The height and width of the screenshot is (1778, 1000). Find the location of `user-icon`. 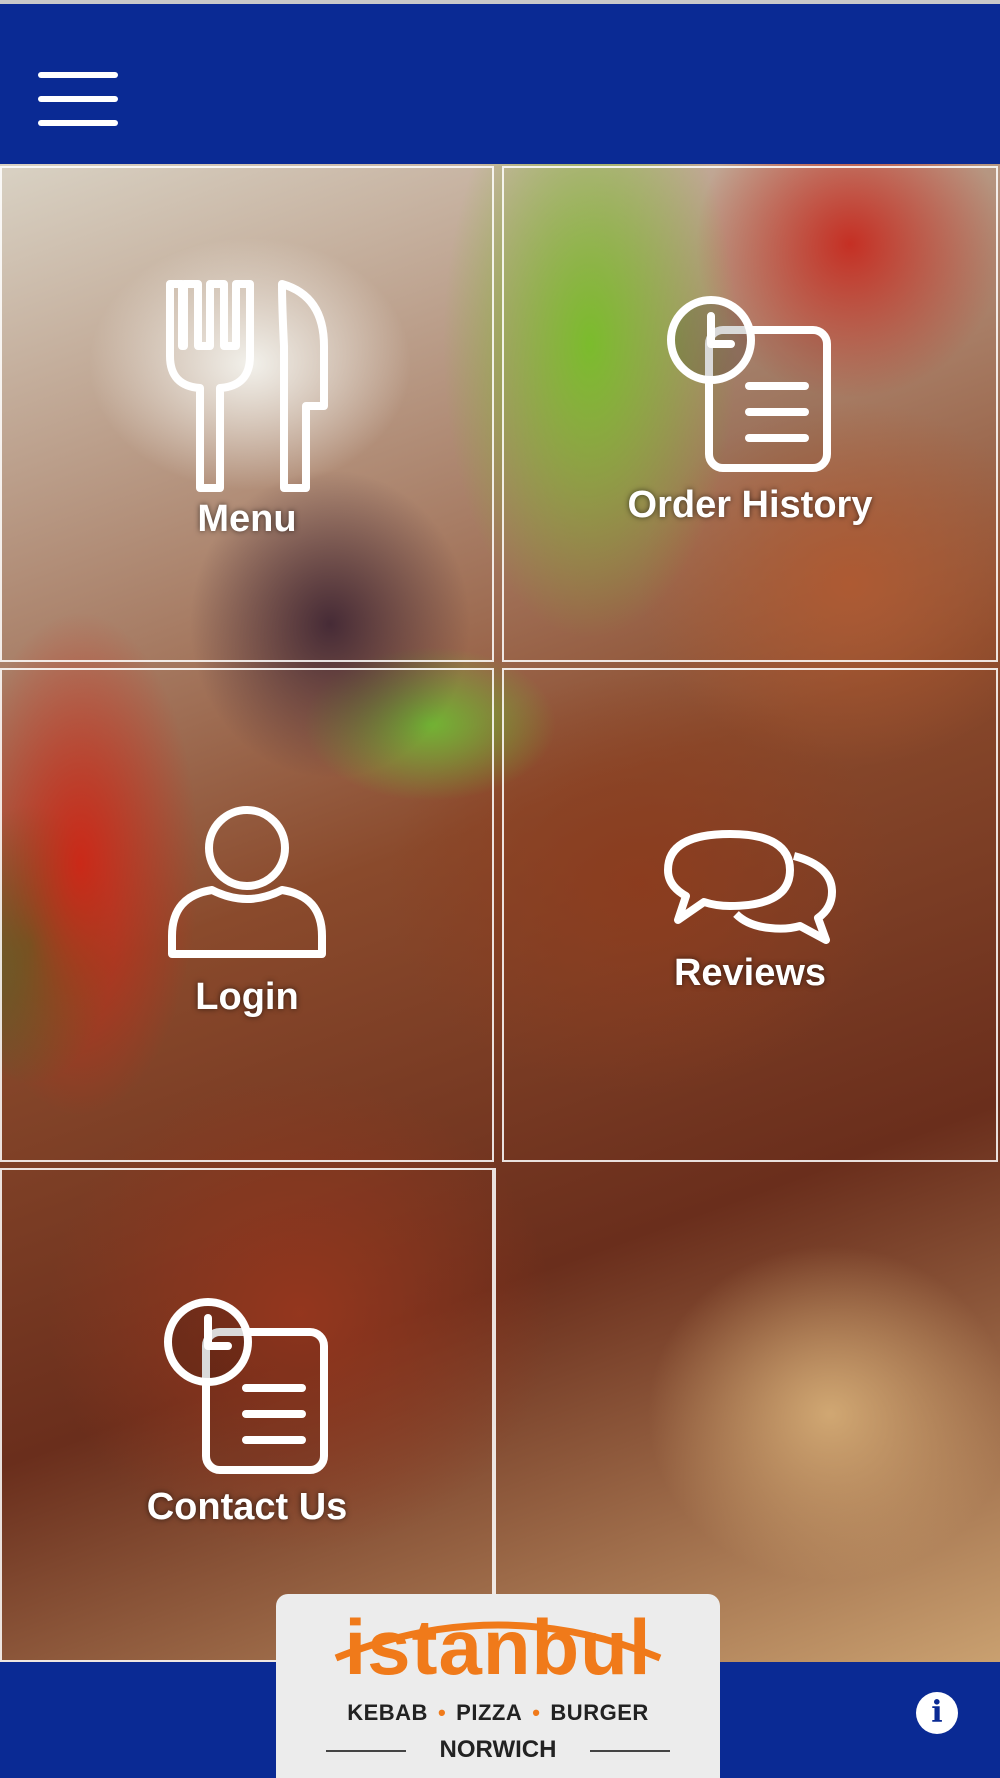

user-icon is located at coordinates (247, 882).